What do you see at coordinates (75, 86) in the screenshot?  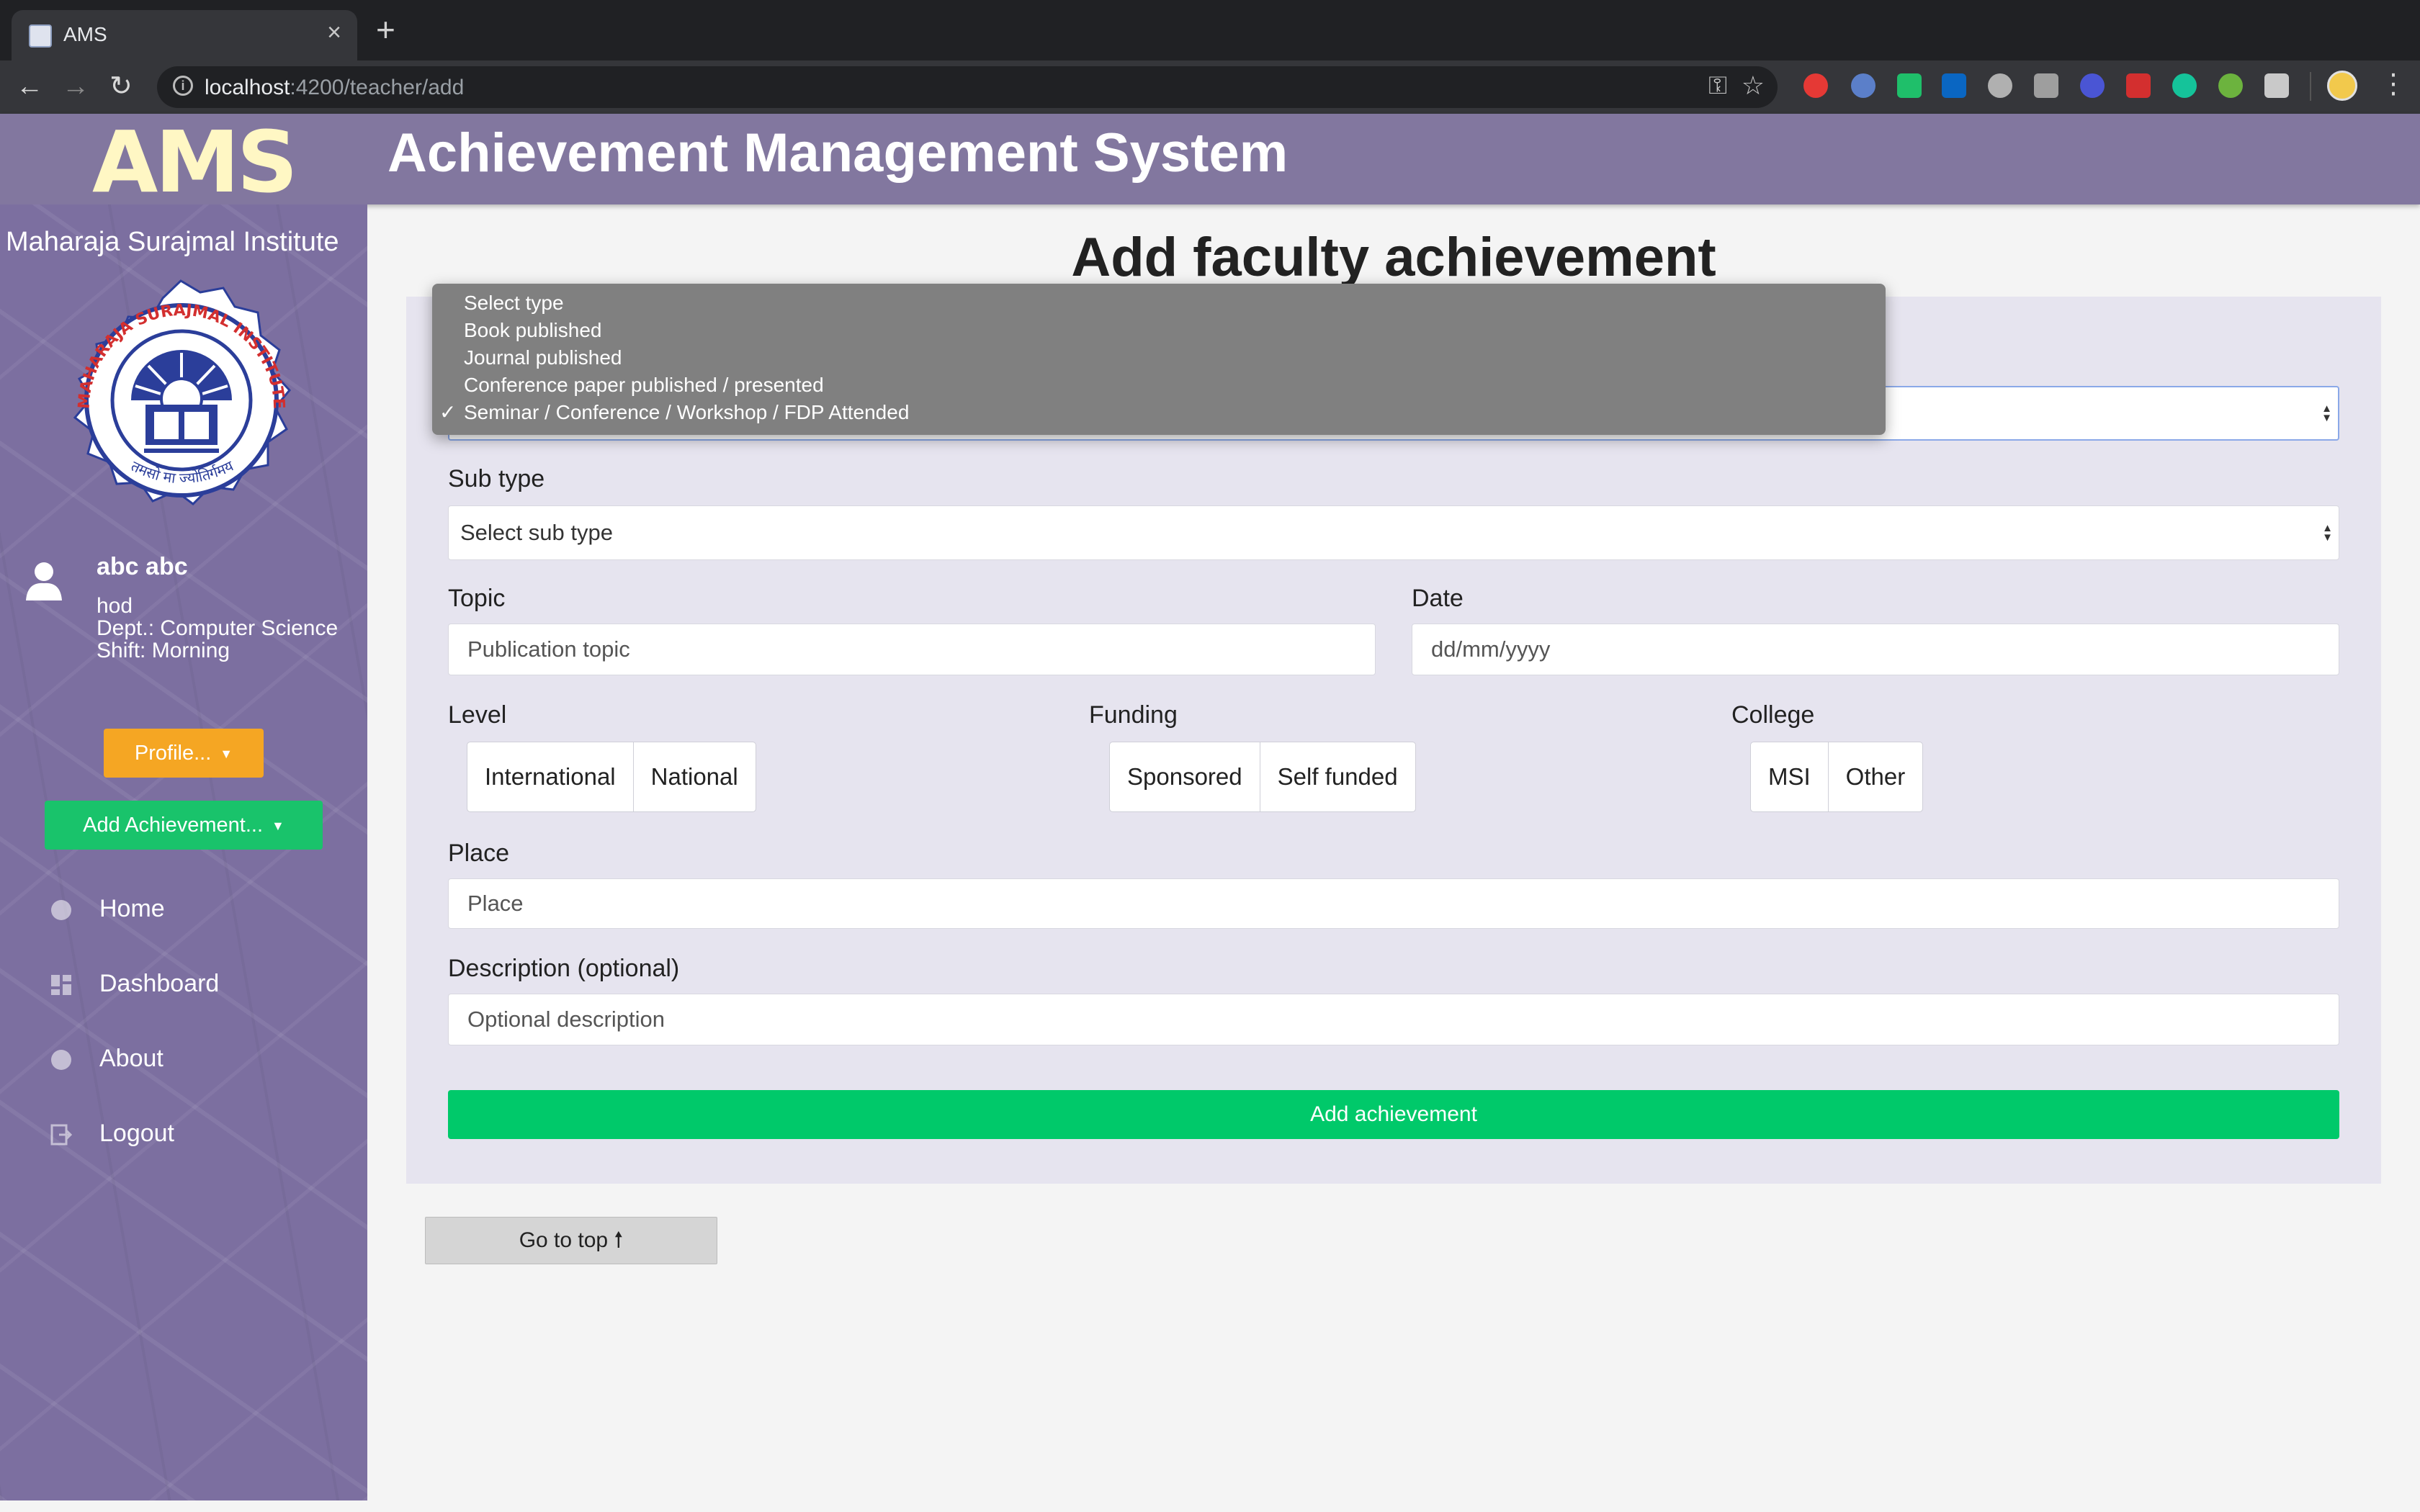 I see `forward-icon: →` at bounding box center [75, 86].